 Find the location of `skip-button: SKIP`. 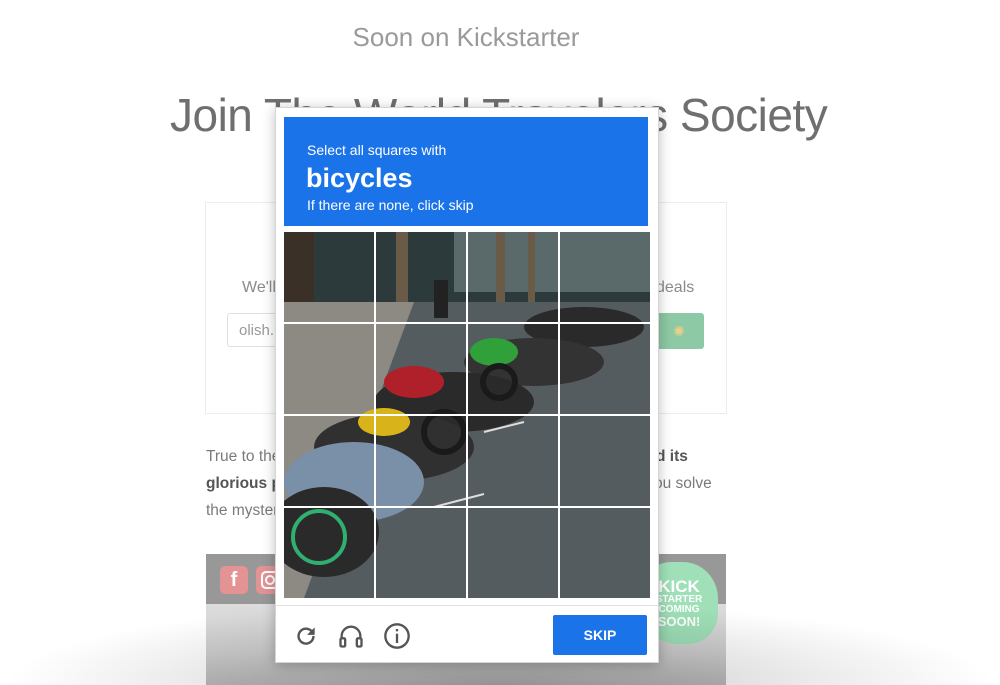

skip-button: SKIP is located at coordinates (600, 635).